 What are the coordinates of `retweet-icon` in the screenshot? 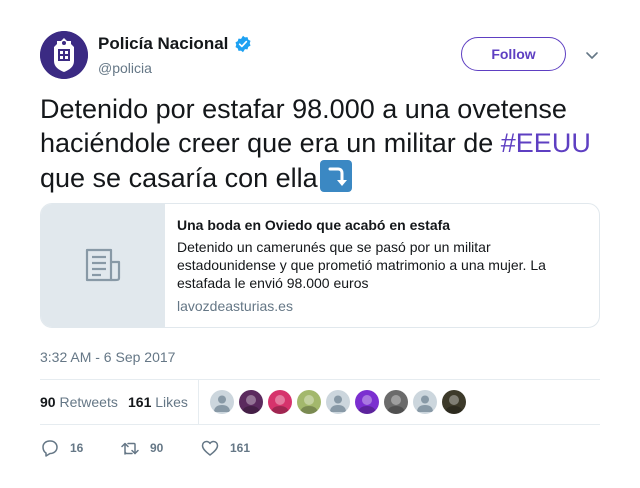 It's located at (130, 448).